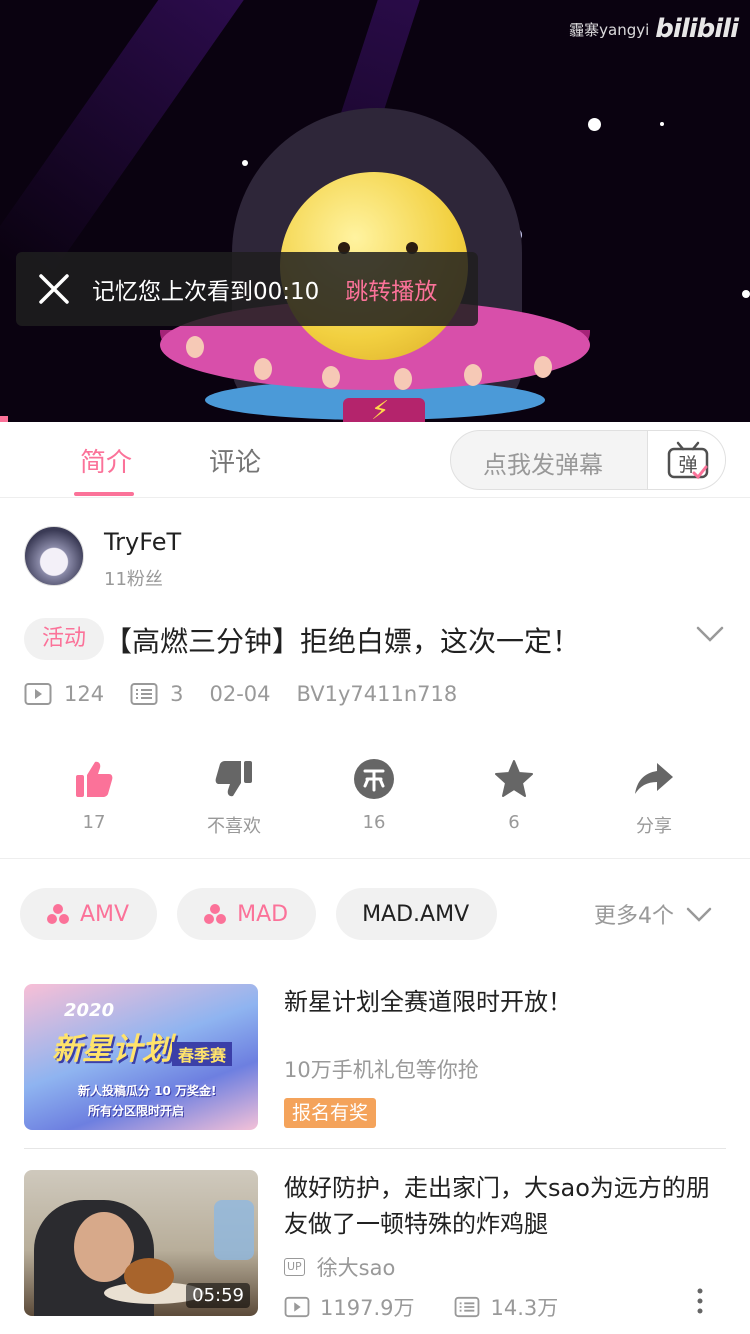 This screenshot has height=1334, width=750. What do you see at coordinates (514, 778) in the screenshot?
I see `star-icon` at bounding box center [514, 778].